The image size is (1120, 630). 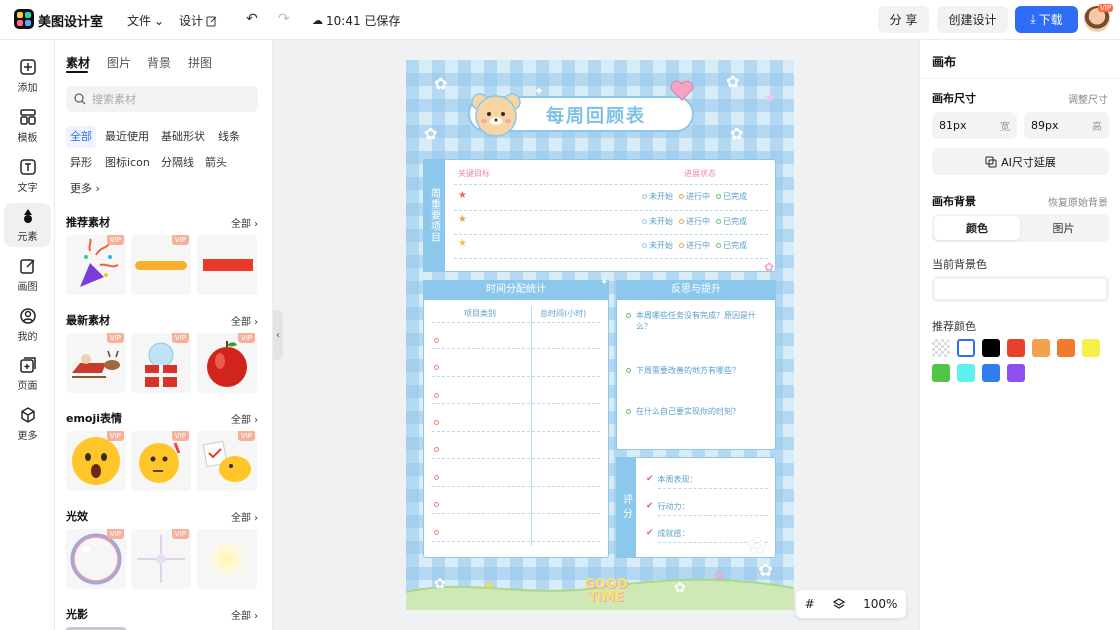 What do you see at coordinates (96, 363) in the screenshot?
I see `asset-thumb-sleigh: VIP` at bounding box center [96, 363].